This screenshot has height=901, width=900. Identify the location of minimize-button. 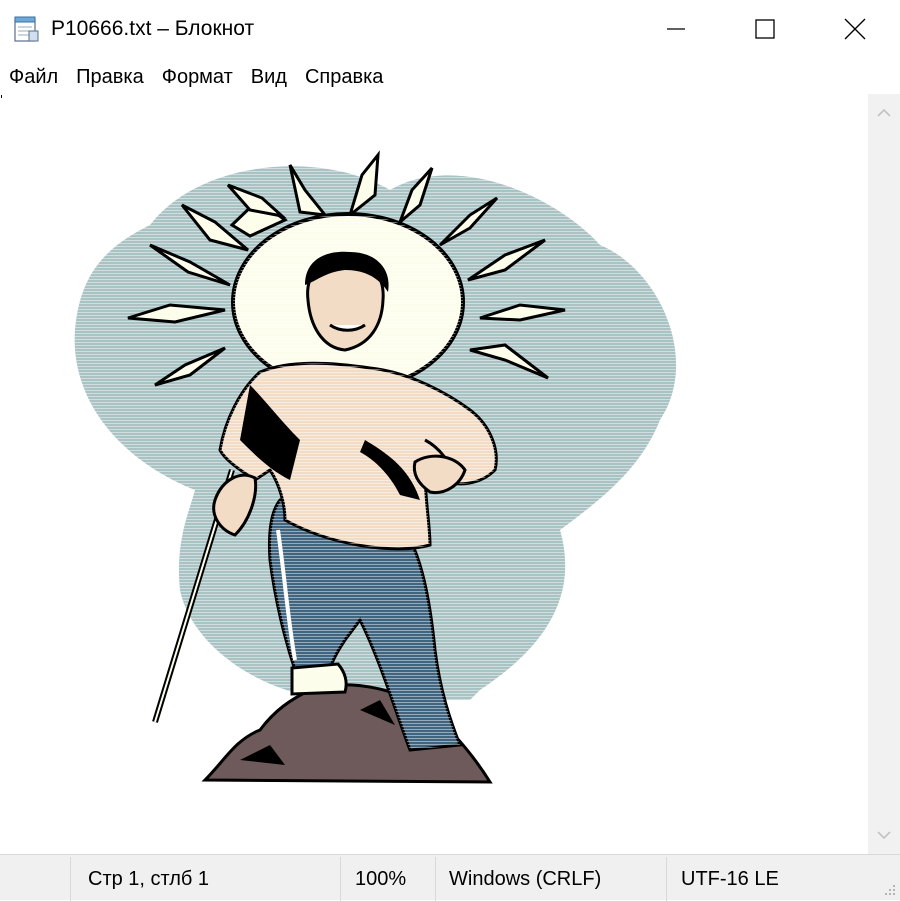
(676, 29).